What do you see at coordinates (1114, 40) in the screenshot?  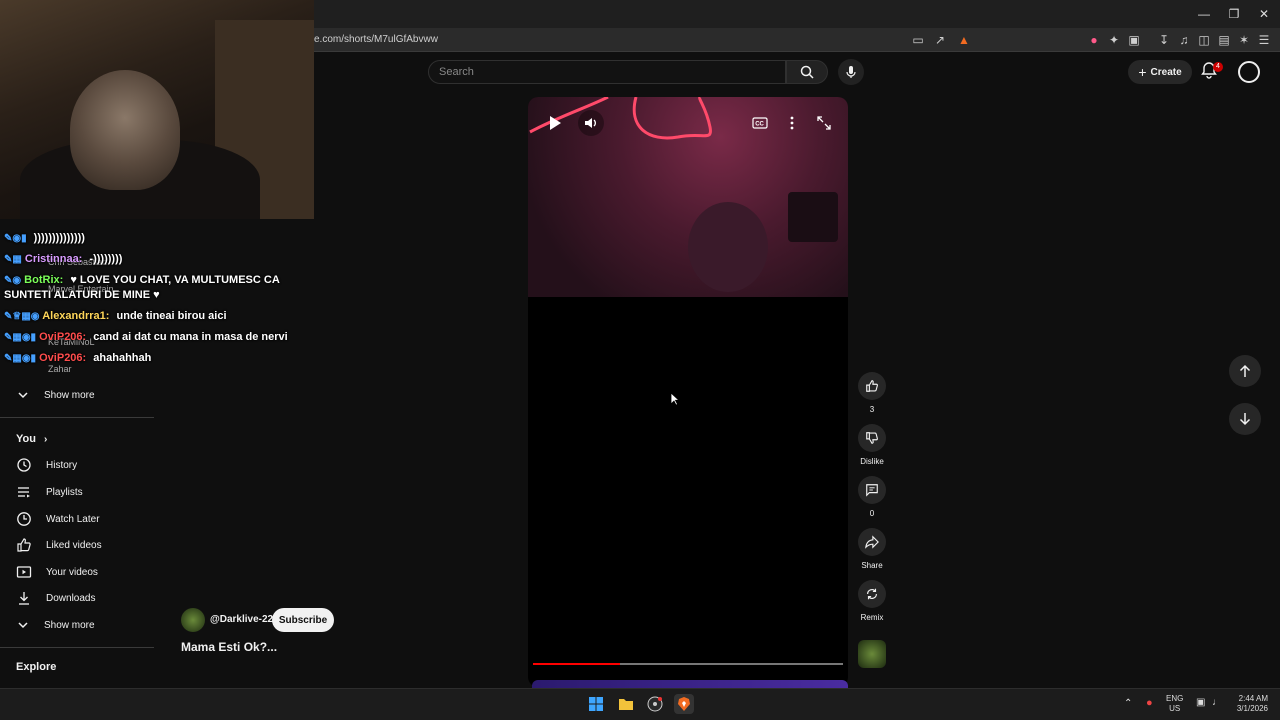 I see `extensions-icon: ✦` at bounding box center [1114, 40].